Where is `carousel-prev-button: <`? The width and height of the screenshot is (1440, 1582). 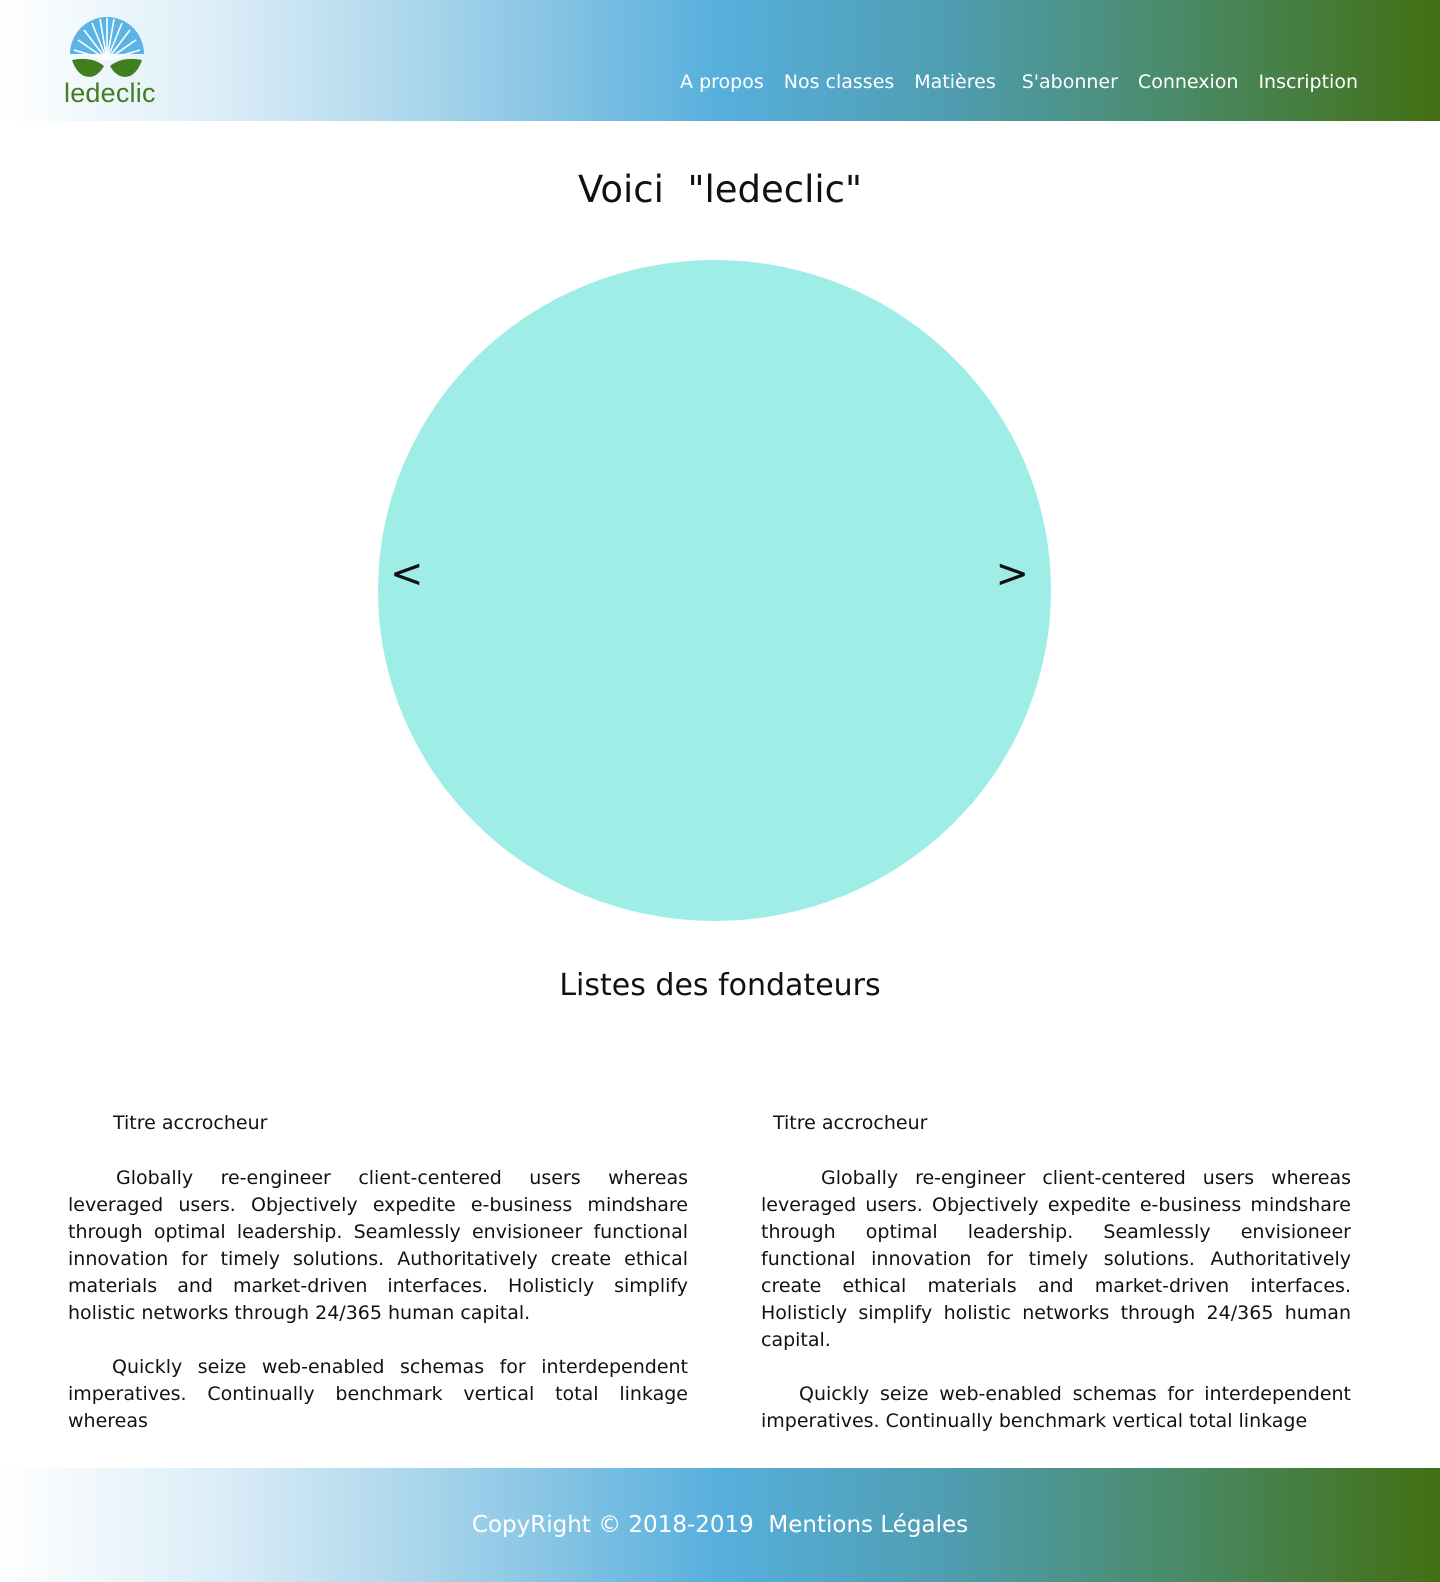 carousel-prev-button: < is located at coordinates (407, 574).